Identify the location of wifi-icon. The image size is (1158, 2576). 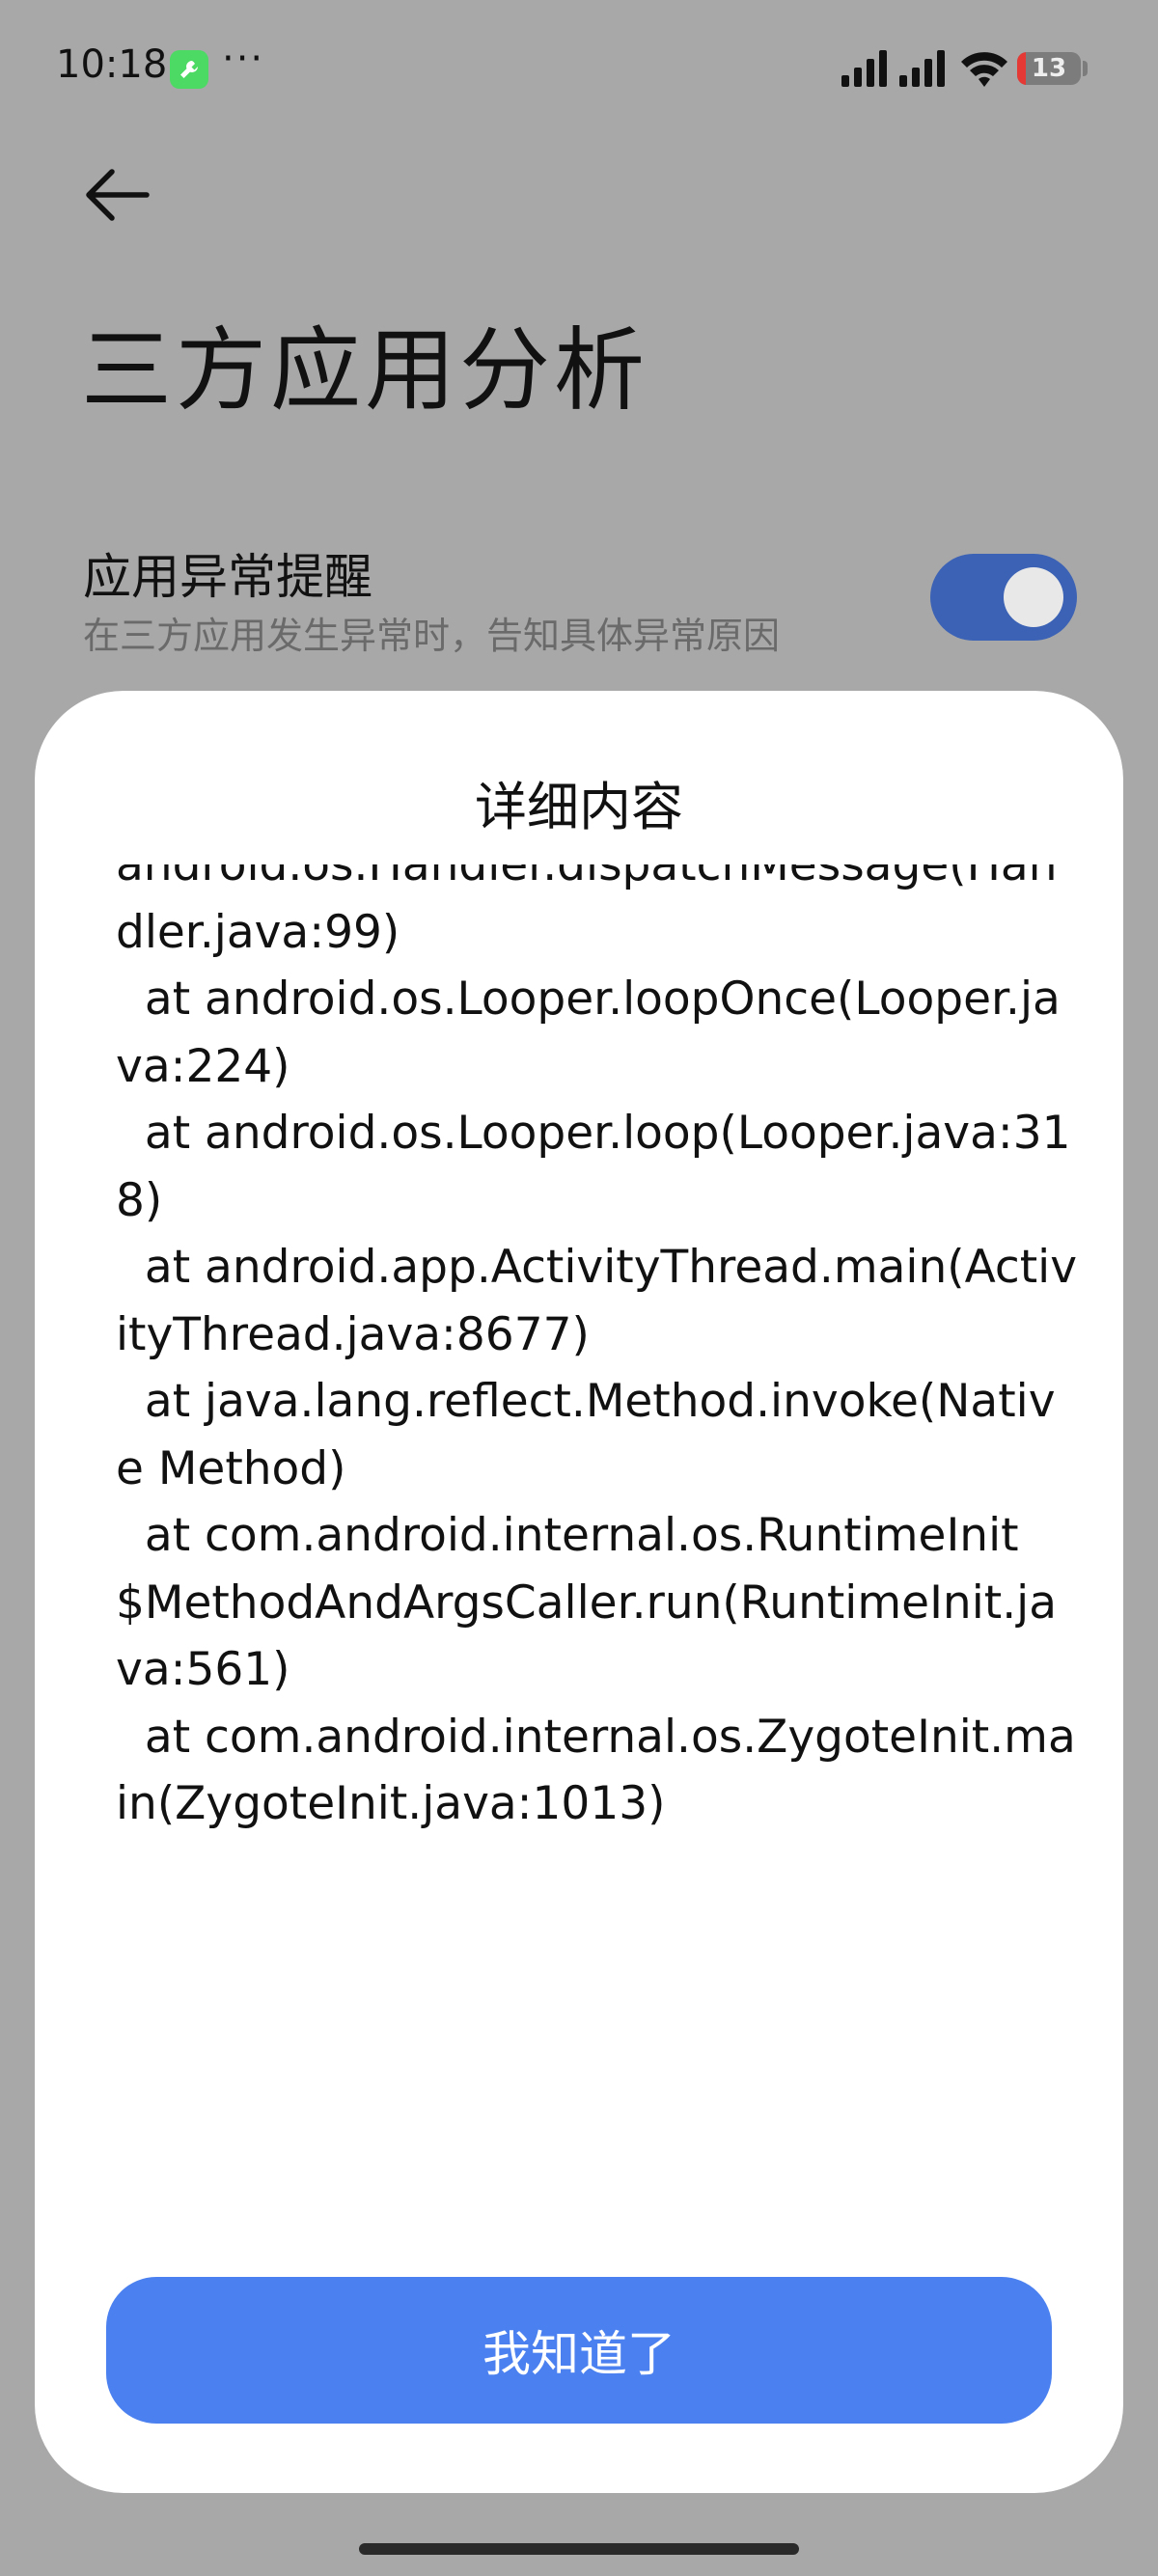
(984, 69).